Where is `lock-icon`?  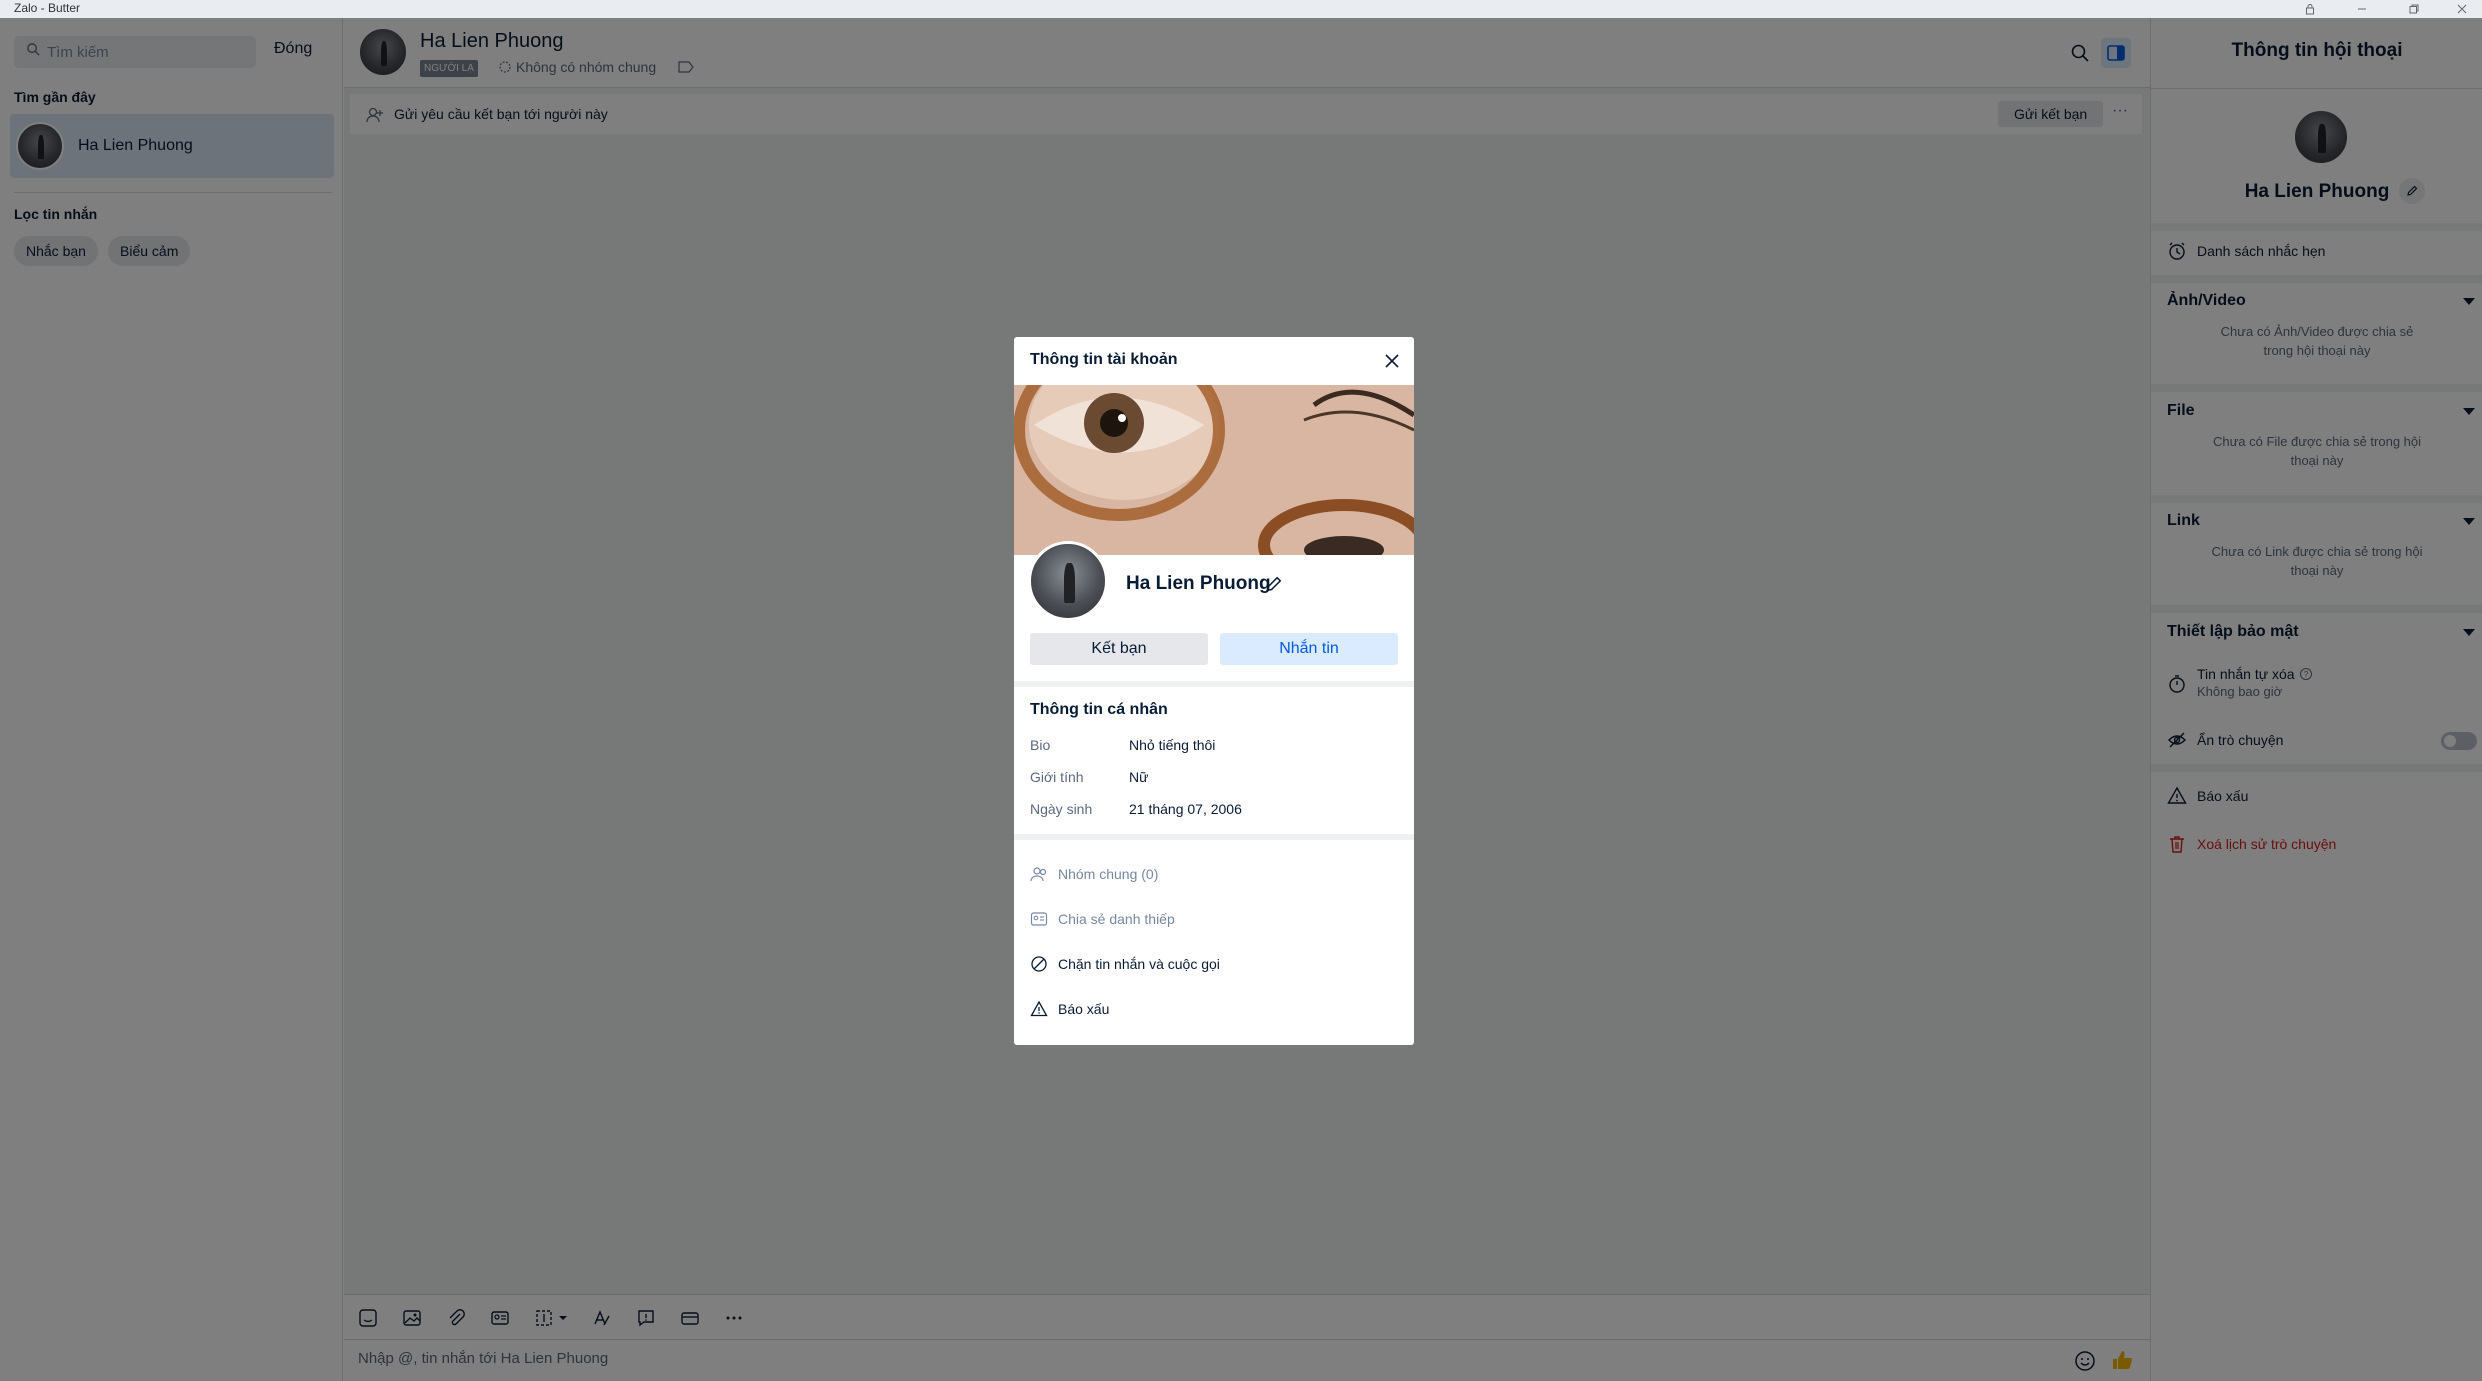
lock-icon is located at coordinates (2310, 9).